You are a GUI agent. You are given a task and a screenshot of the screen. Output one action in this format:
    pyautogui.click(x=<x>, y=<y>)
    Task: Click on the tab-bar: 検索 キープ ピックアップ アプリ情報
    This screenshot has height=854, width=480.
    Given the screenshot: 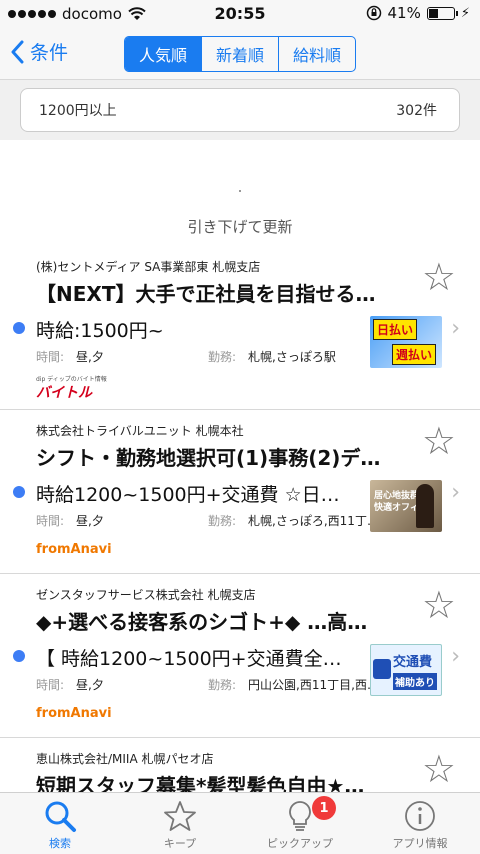 What is the action you would take?
    pyautogui.click(x=240, y=823)
    